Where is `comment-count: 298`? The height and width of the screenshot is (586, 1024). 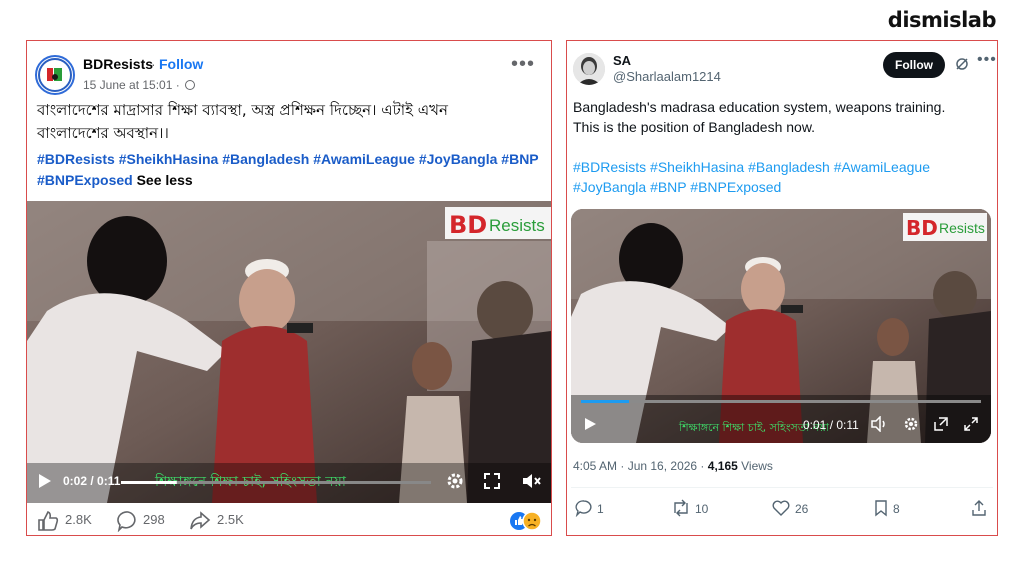 comment-count: 298 is located at coordinates (154, 519).